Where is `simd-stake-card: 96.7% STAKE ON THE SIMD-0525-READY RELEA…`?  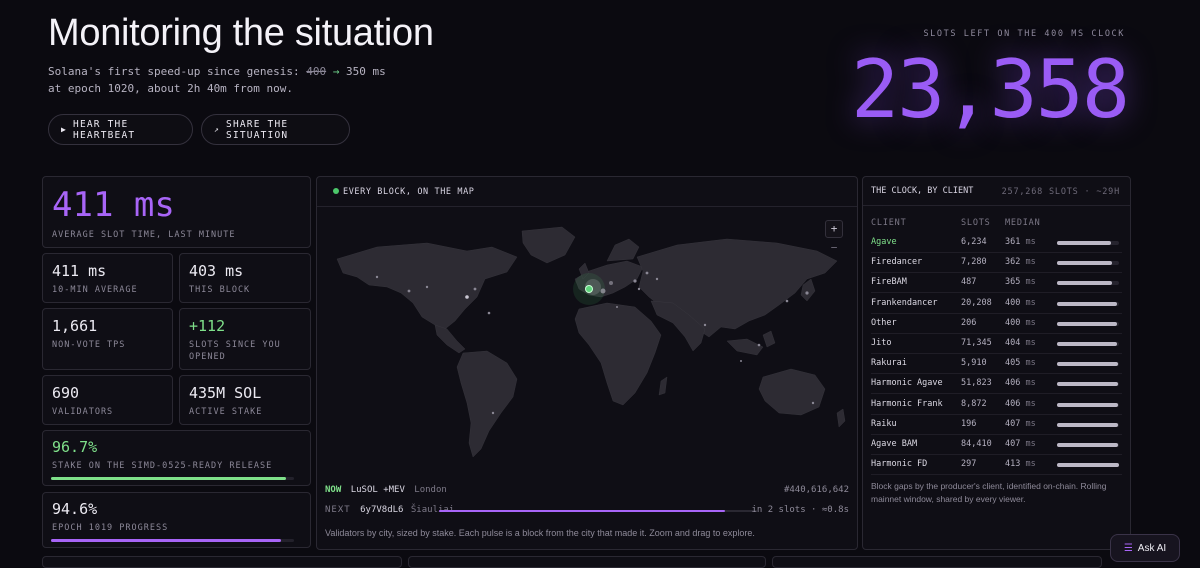
simd-stake-card: 96.7% STAKE ON THE SIMD-0525-READY RELEA… is located at coordinates (176, 458).